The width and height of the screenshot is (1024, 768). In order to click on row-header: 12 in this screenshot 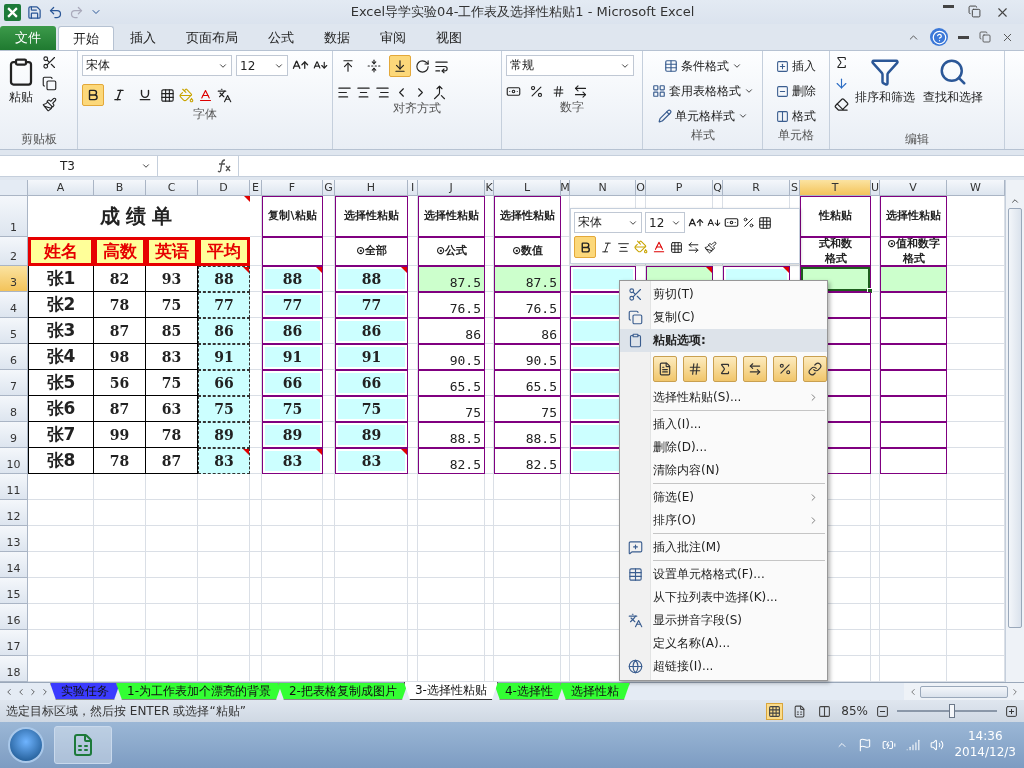, I will do `click(14, 513)`.